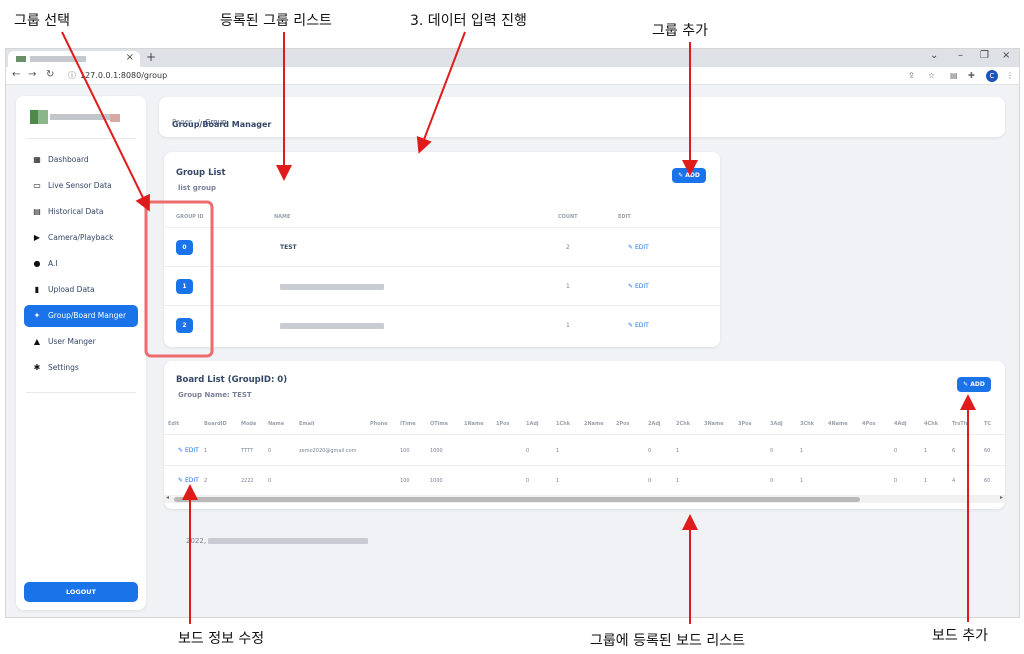 Image resolution: width=1024 pixels, height=654 pixels. Describe the element at coordinates (81, 342) in the screenshot. I see `sidebar-item-user-manger: ▲ User Manger` at that location.